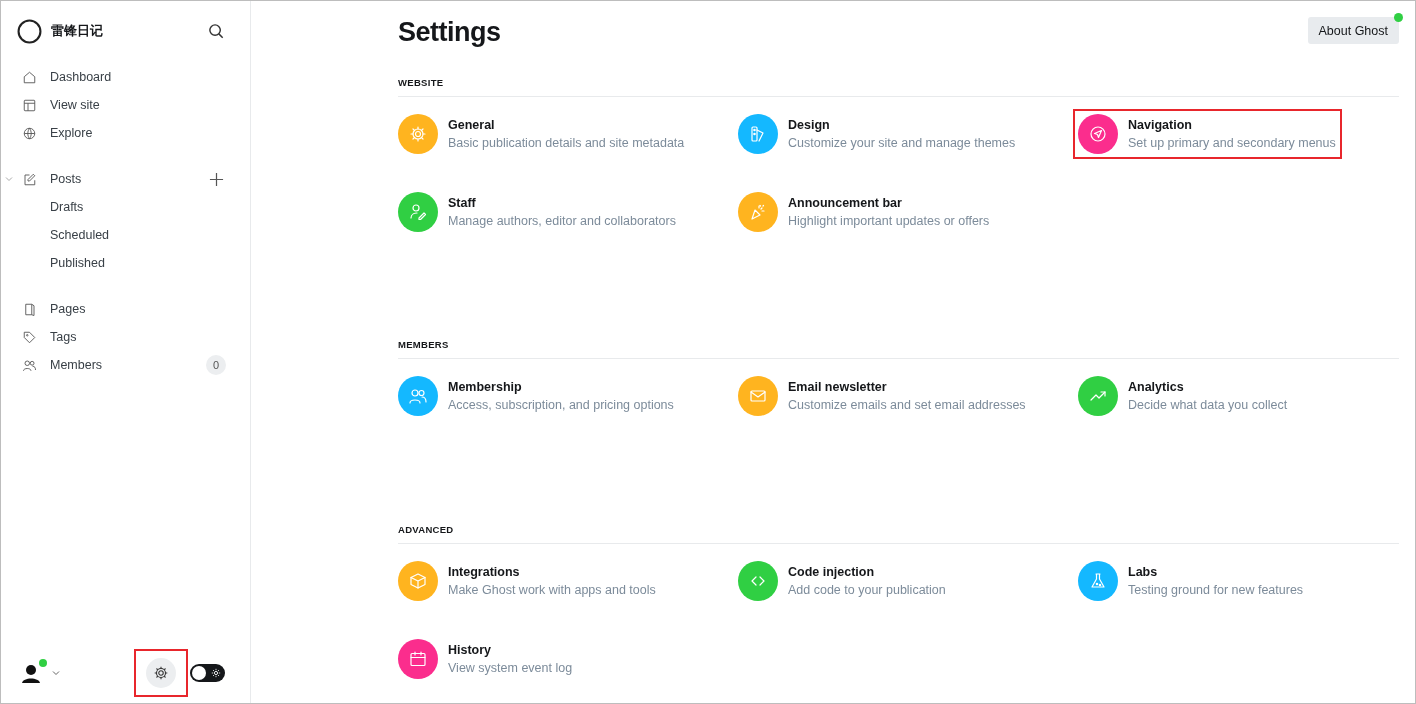 The width and height of the screenshot is (1416, 704). What do you see at coordinates (536, 396) in the screenshot?
I see `settings-item: Membership Access, subscription, and pricing options` at bounding box center [536, 396].